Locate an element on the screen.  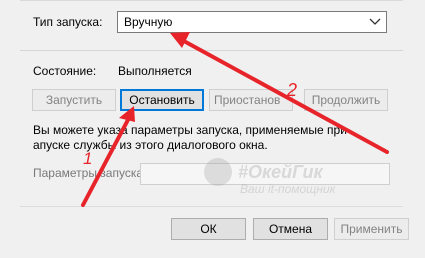
arrow-1-icon is located at coordinates (108, 156).